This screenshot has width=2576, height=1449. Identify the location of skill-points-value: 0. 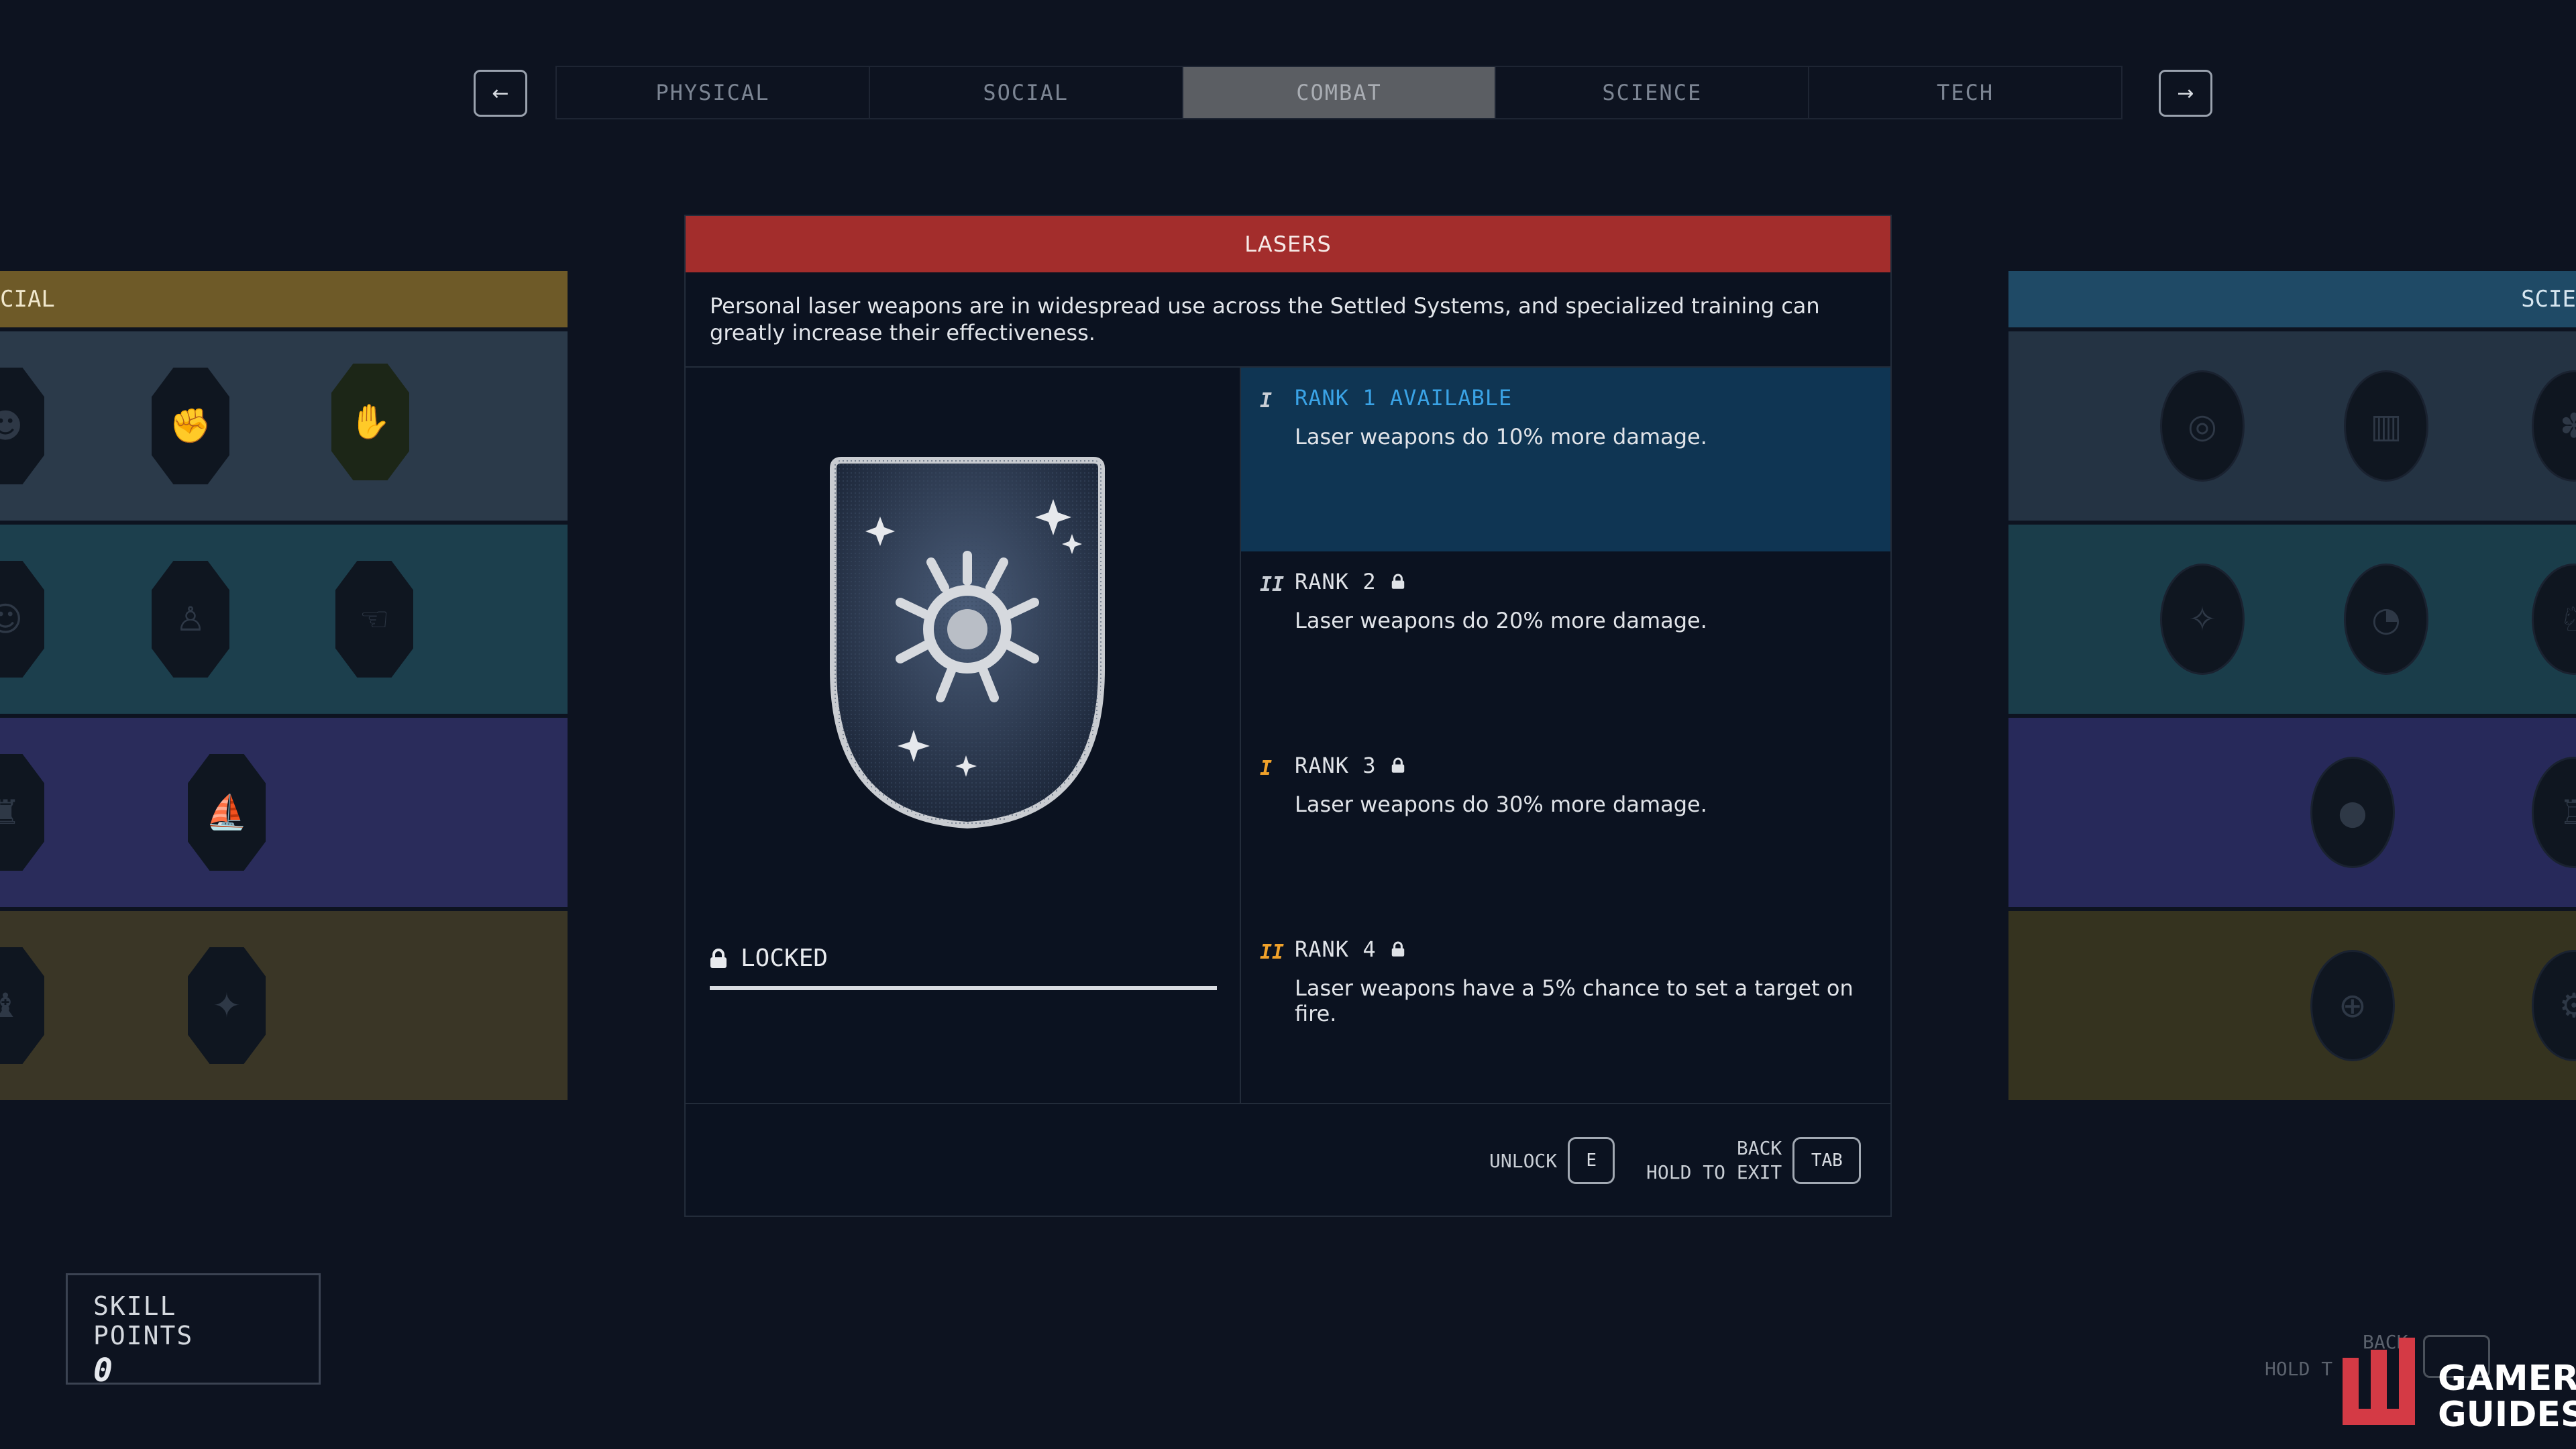
(103, 1370).